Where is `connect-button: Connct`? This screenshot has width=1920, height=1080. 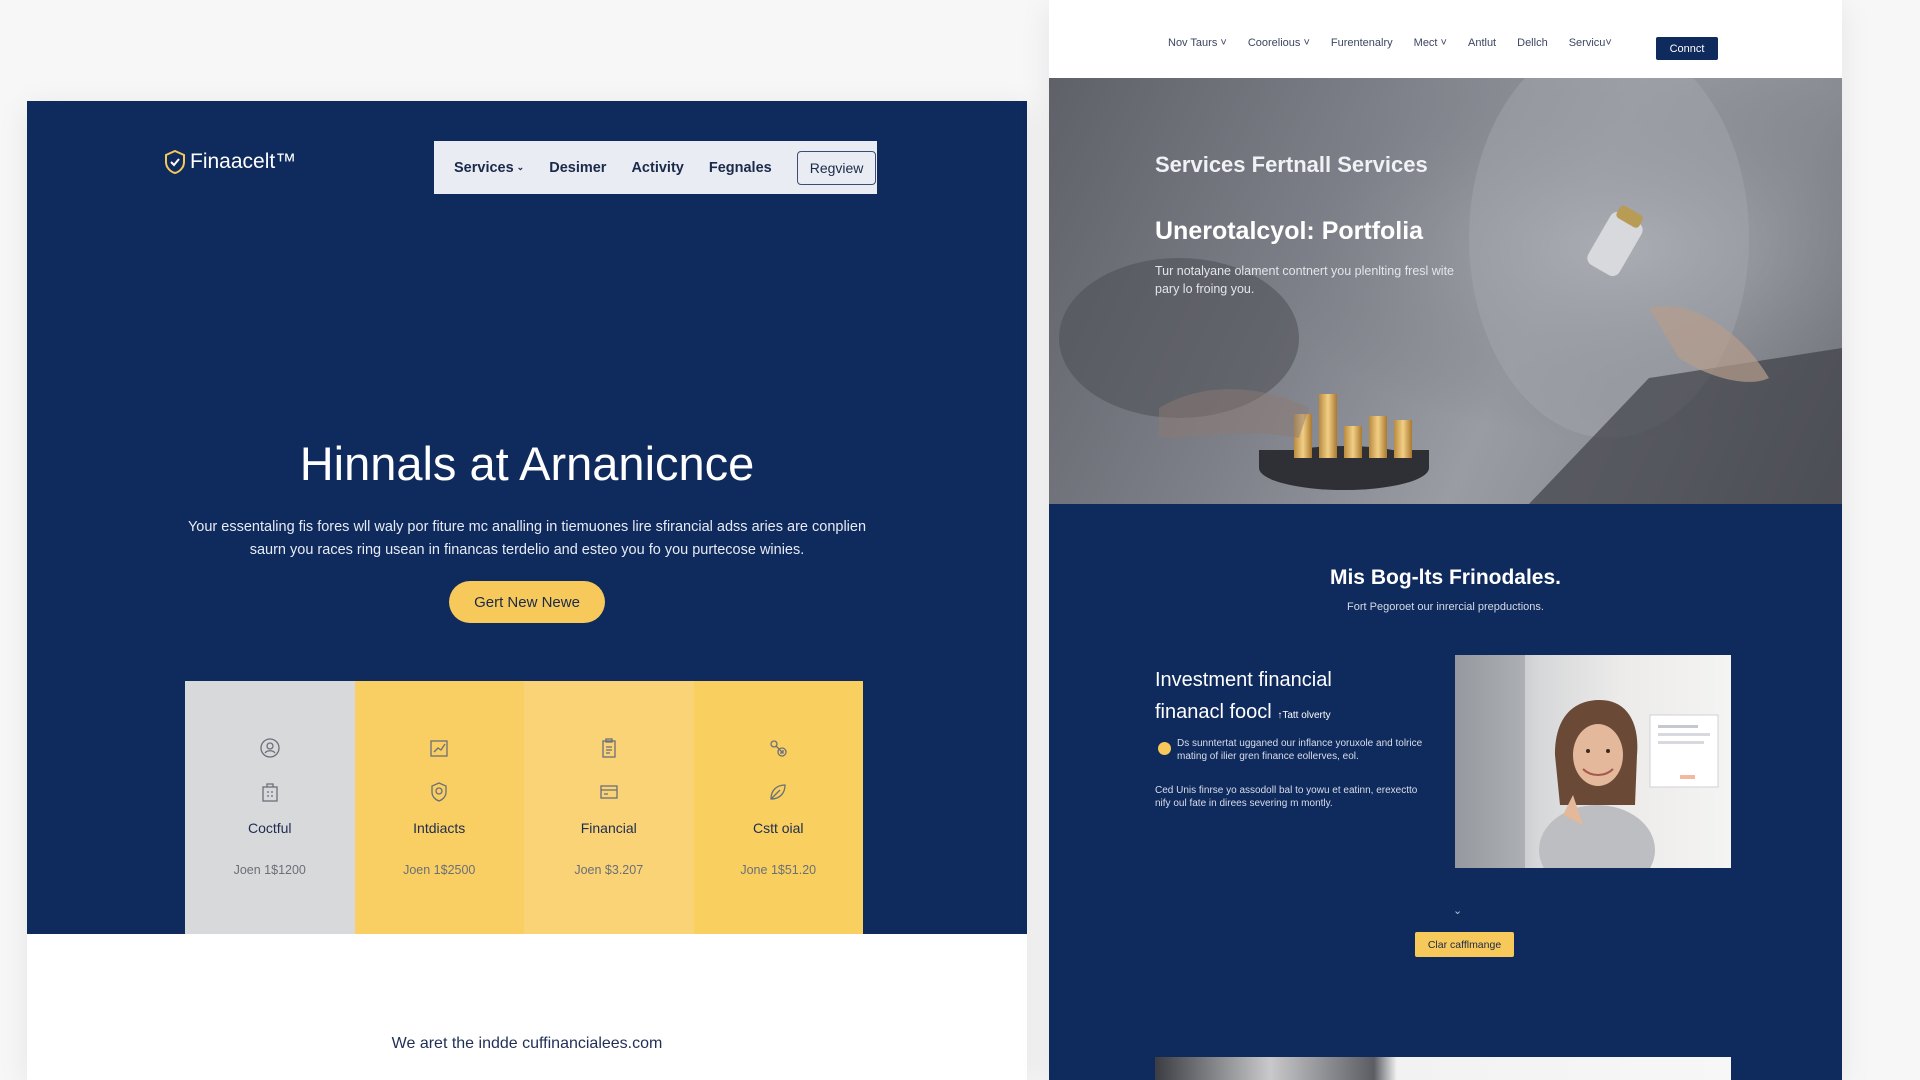
connect-button: Connct is located at coordinates (1687, 48).